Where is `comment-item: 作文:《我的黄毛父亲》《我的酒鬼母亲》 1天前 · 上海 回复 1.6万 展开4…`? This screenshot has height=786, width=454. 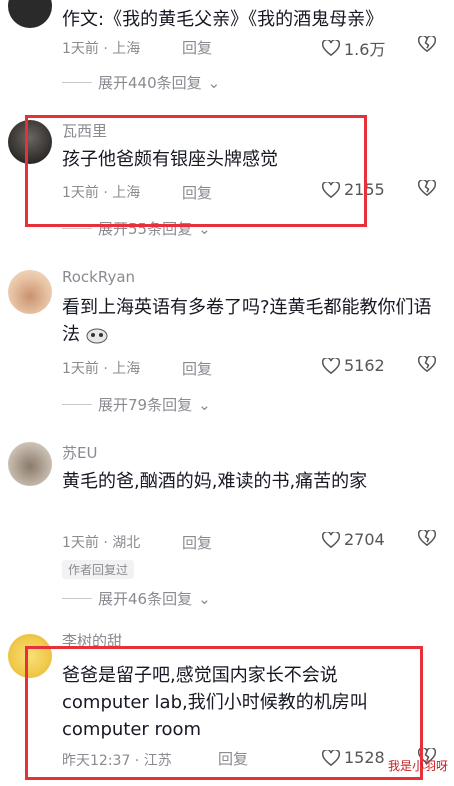
comment-item: 作文:《我的黄毛父亲》《我的酒鬼母亲》 1天前 · 上海 回复 1.6万 展开4… is located at coordinates (227, 50).